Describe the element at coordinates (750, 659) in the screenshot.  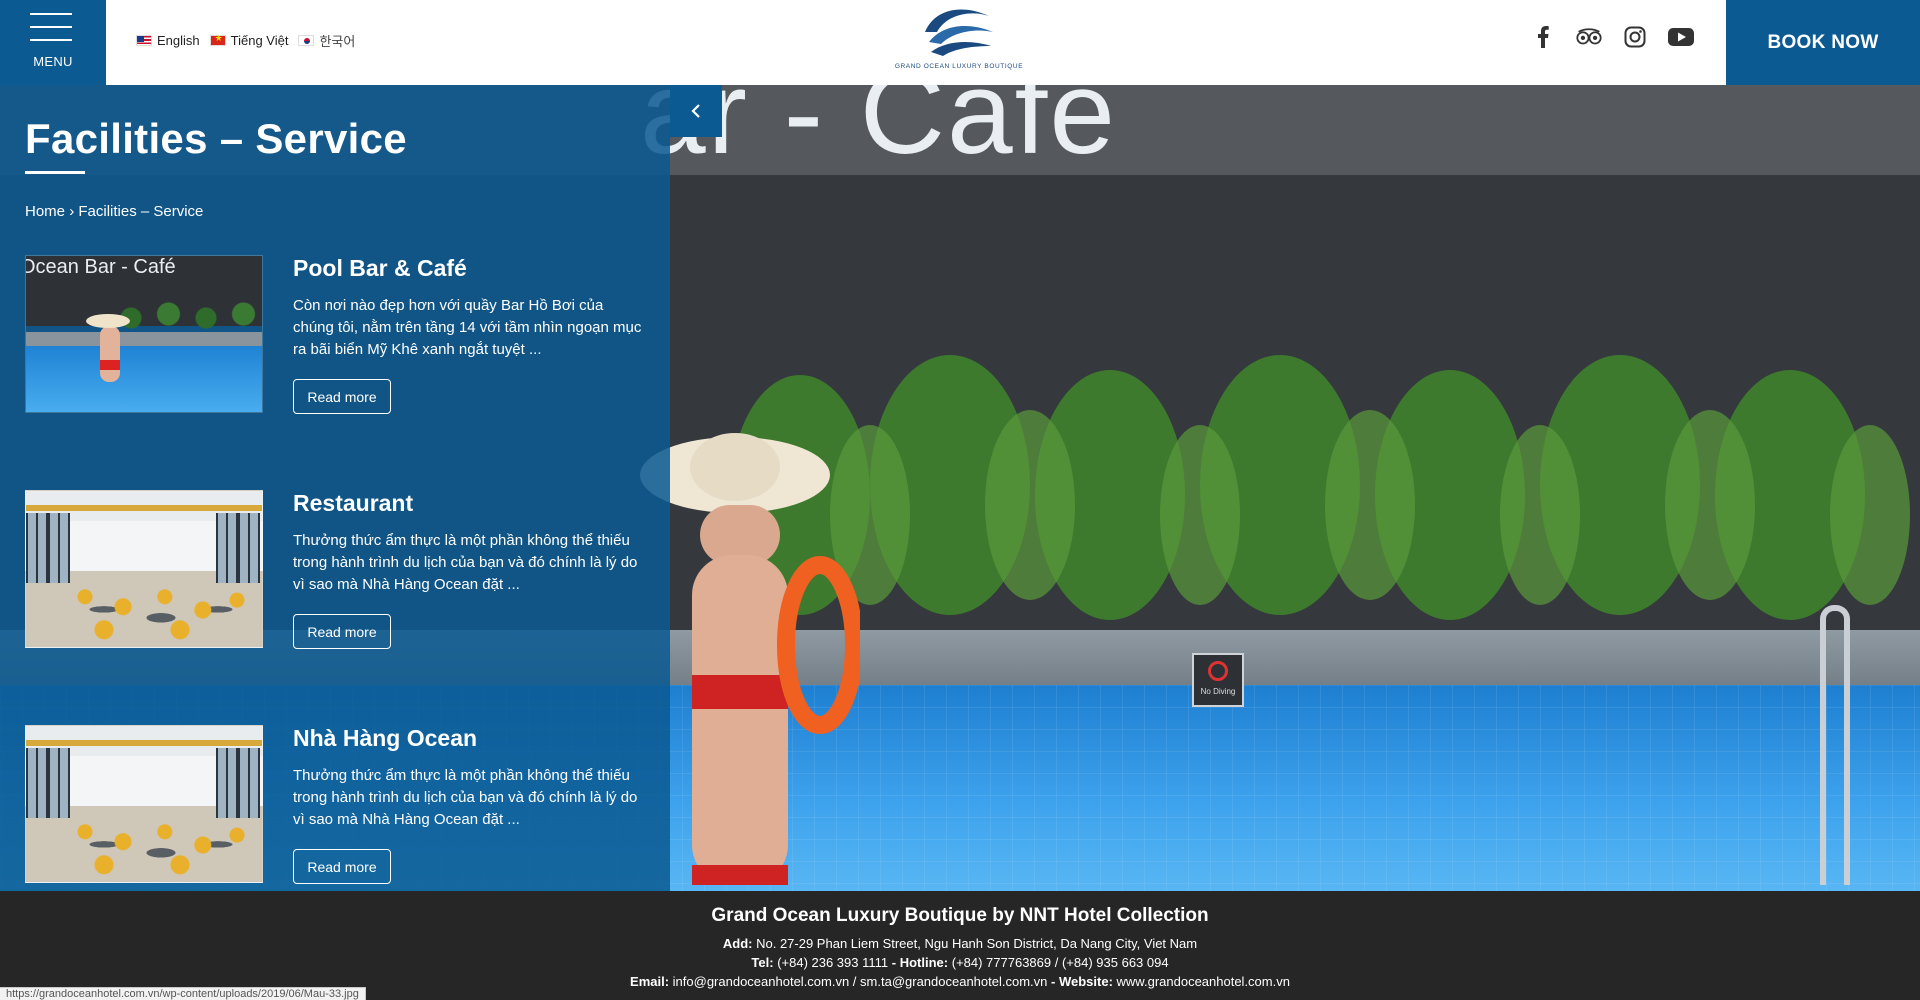
I see `woman-figure` at that location.